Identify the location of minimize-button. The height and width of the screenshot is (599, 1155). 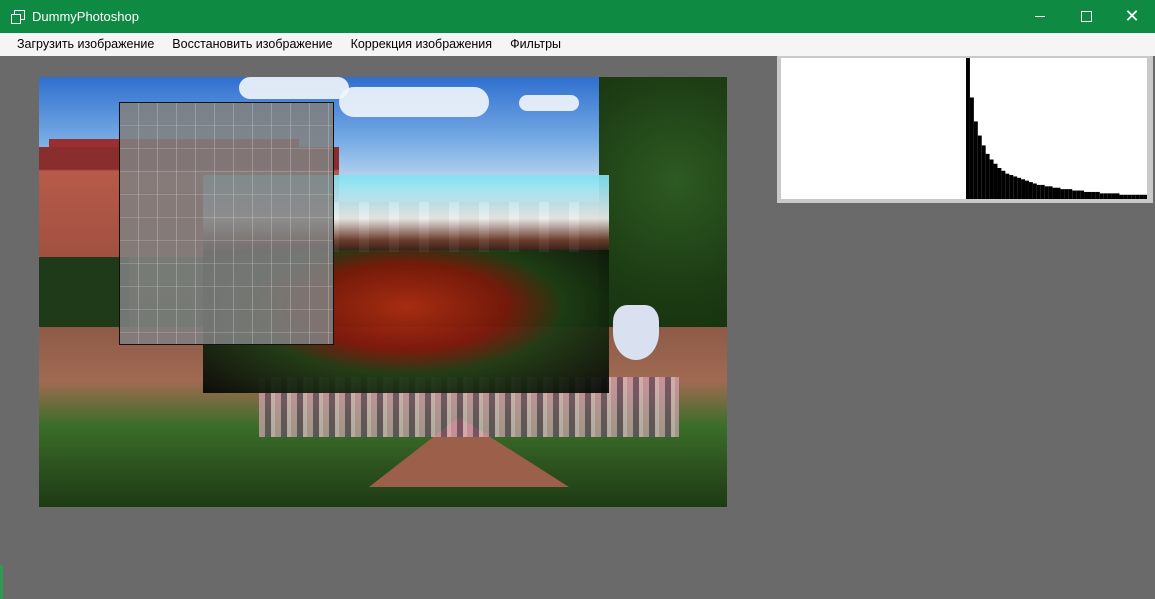
(1040, 16).